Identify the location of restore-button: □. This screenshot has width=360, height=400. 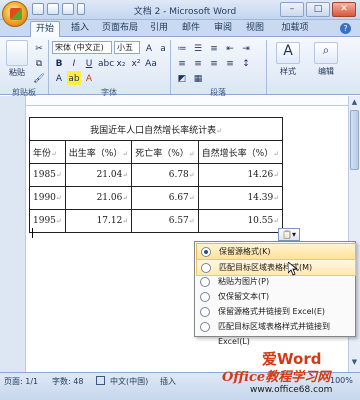
(318, 9).